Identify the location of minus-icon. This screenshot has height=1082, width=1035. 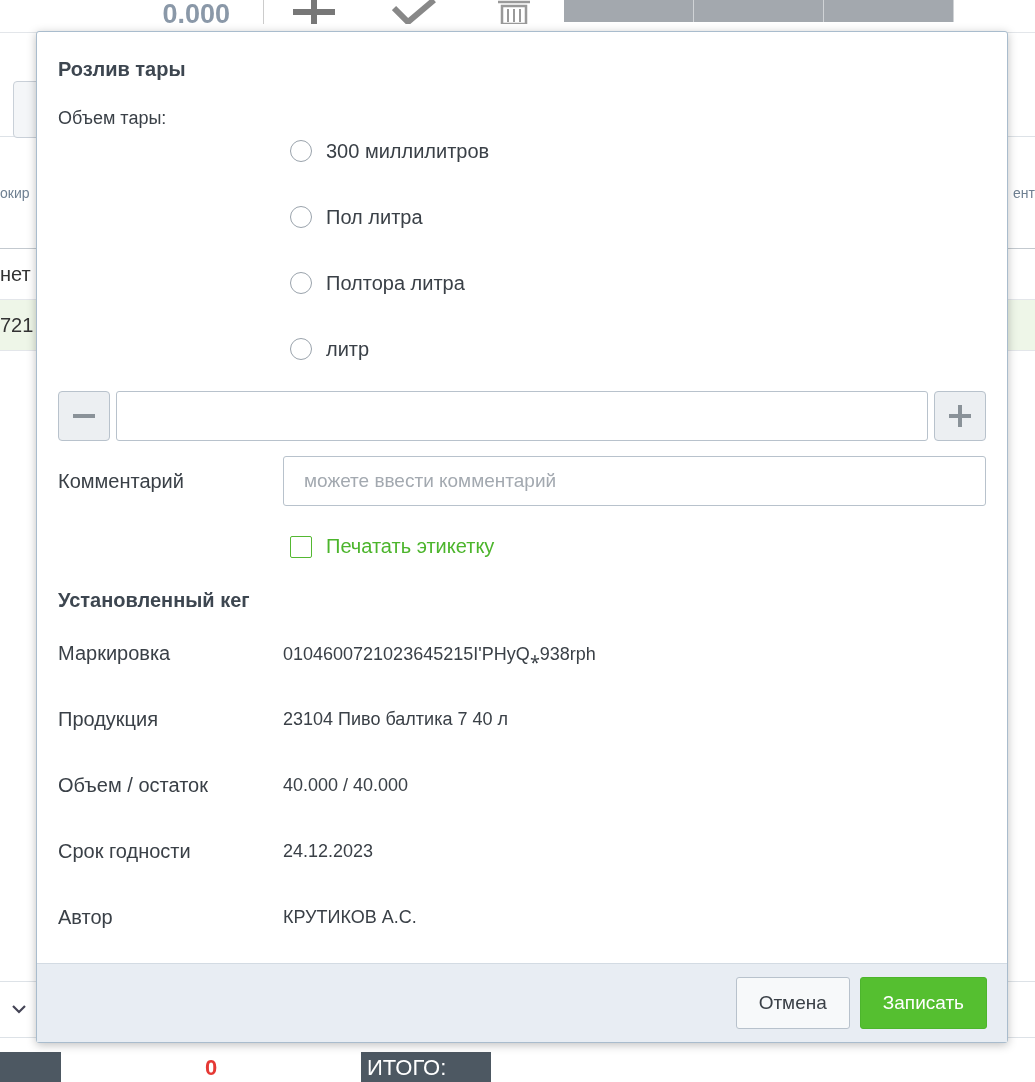
(84, 416).